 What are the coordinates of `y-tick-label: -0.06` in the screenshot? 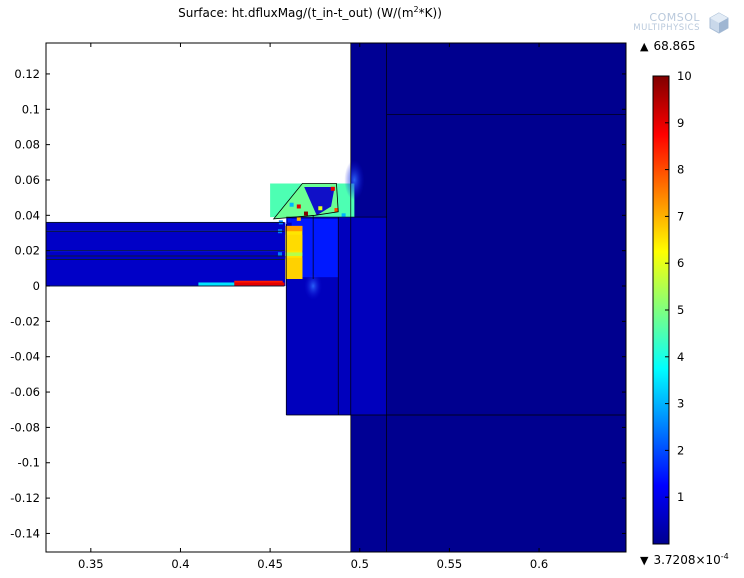 It's located at (25, 392).